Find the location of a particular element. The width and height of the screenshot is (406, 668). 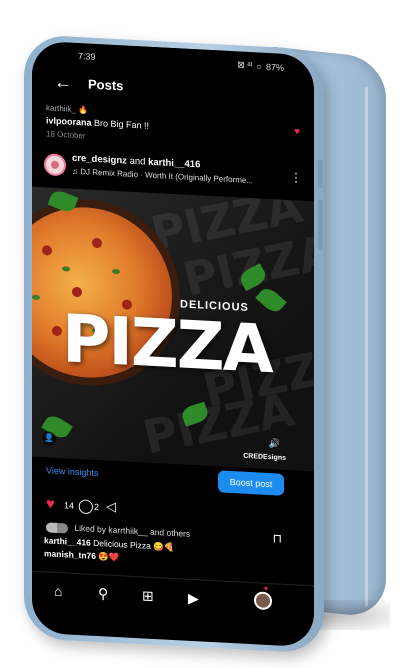

bg-word-4: PIZZA is located at coordinates (218, 423).